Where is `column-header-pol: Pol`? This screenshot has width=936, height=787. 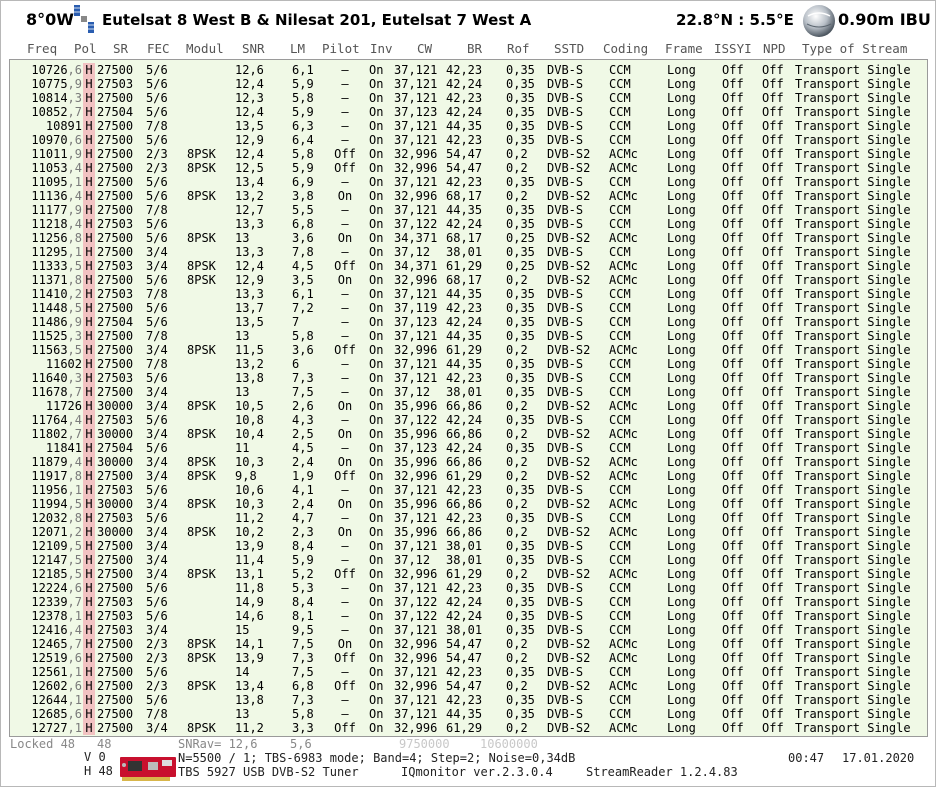
column-header-pol: Pol is located at coordinates (85, 48).